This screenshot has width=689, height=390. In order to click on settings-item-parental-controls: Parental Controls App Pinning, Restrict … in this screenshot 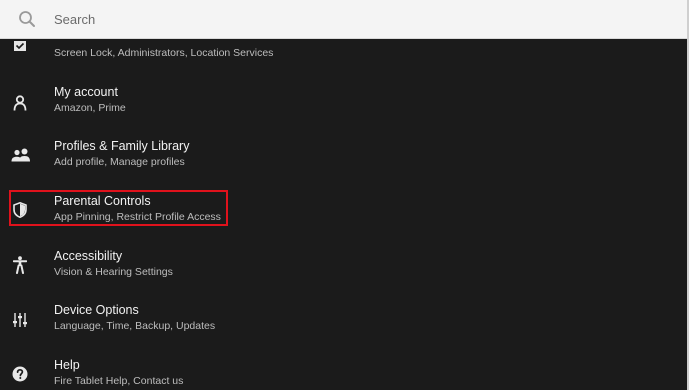, I will do `click(343, 214)`.